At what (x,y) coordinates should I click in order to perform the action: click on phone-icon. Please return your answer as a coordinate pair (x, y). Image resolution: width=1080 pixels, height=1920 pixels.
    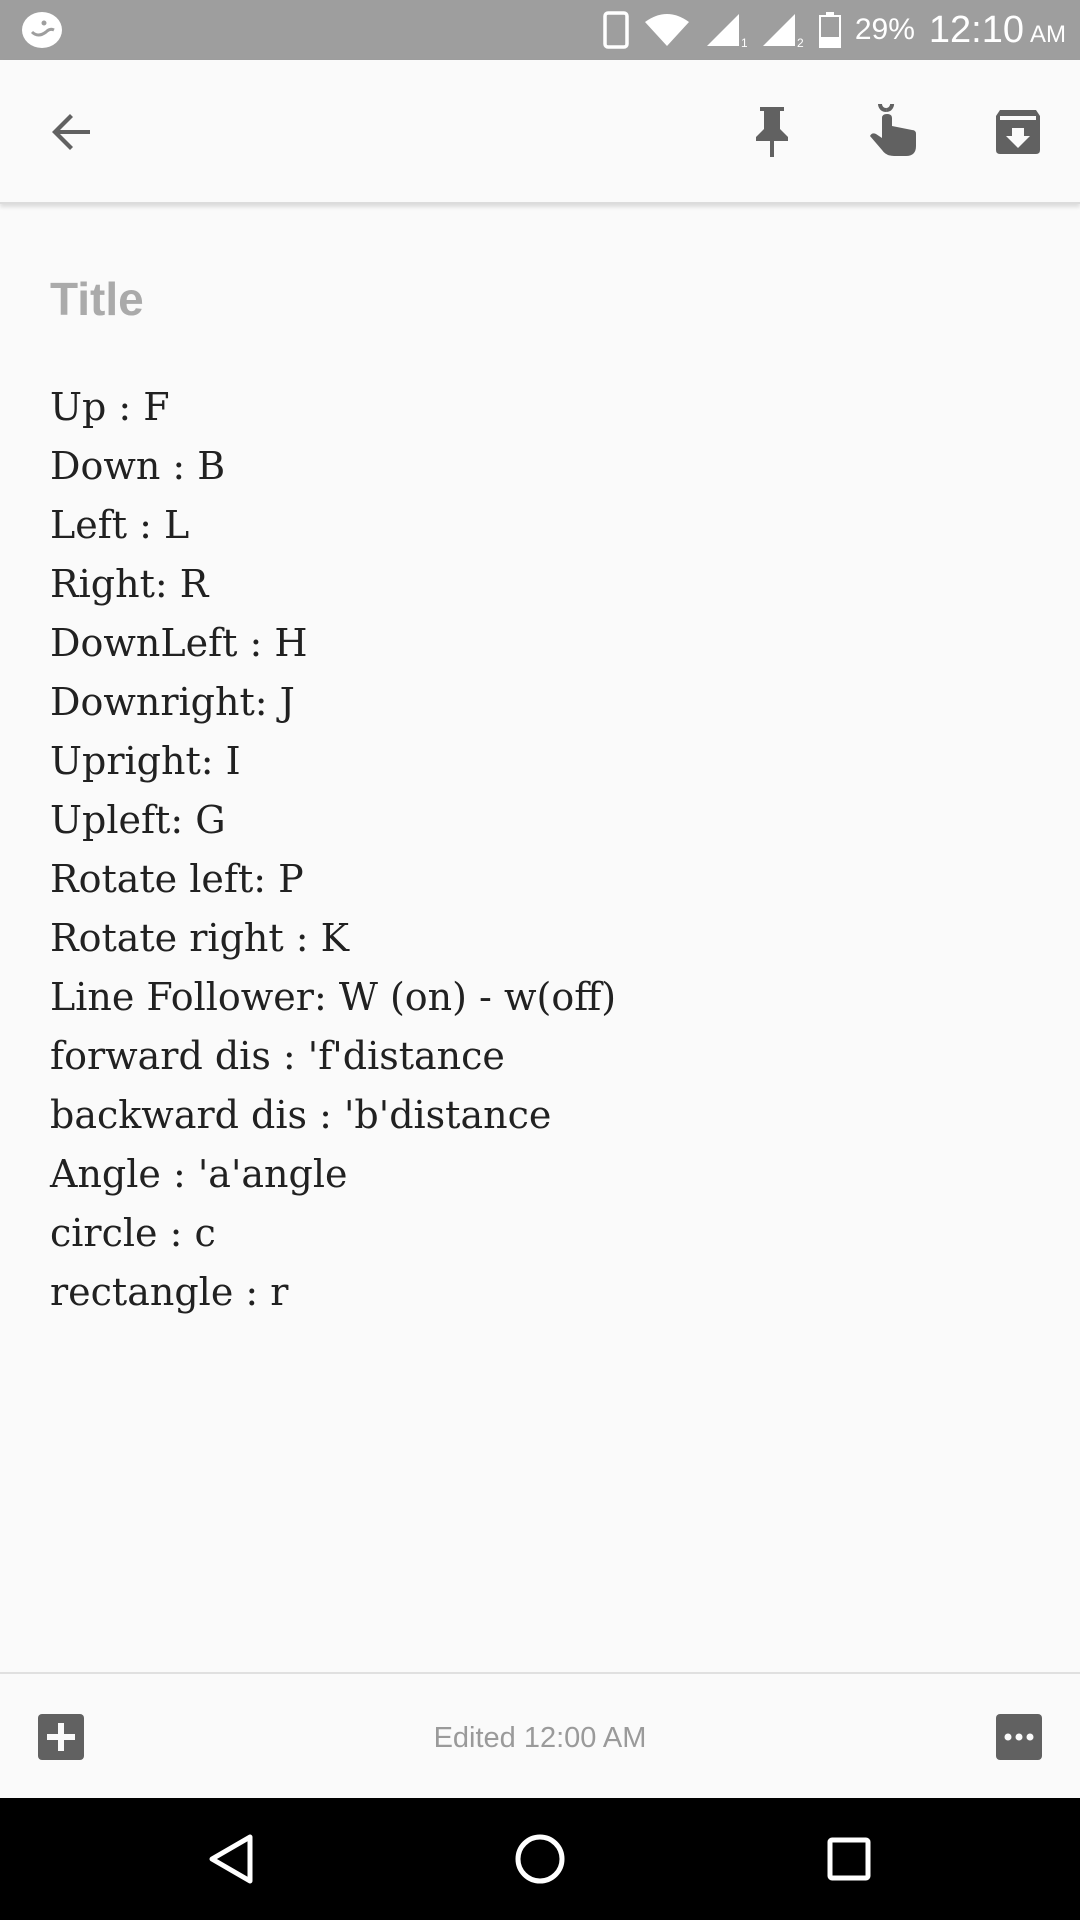
    Looking at the image, I should click on (616, 30).